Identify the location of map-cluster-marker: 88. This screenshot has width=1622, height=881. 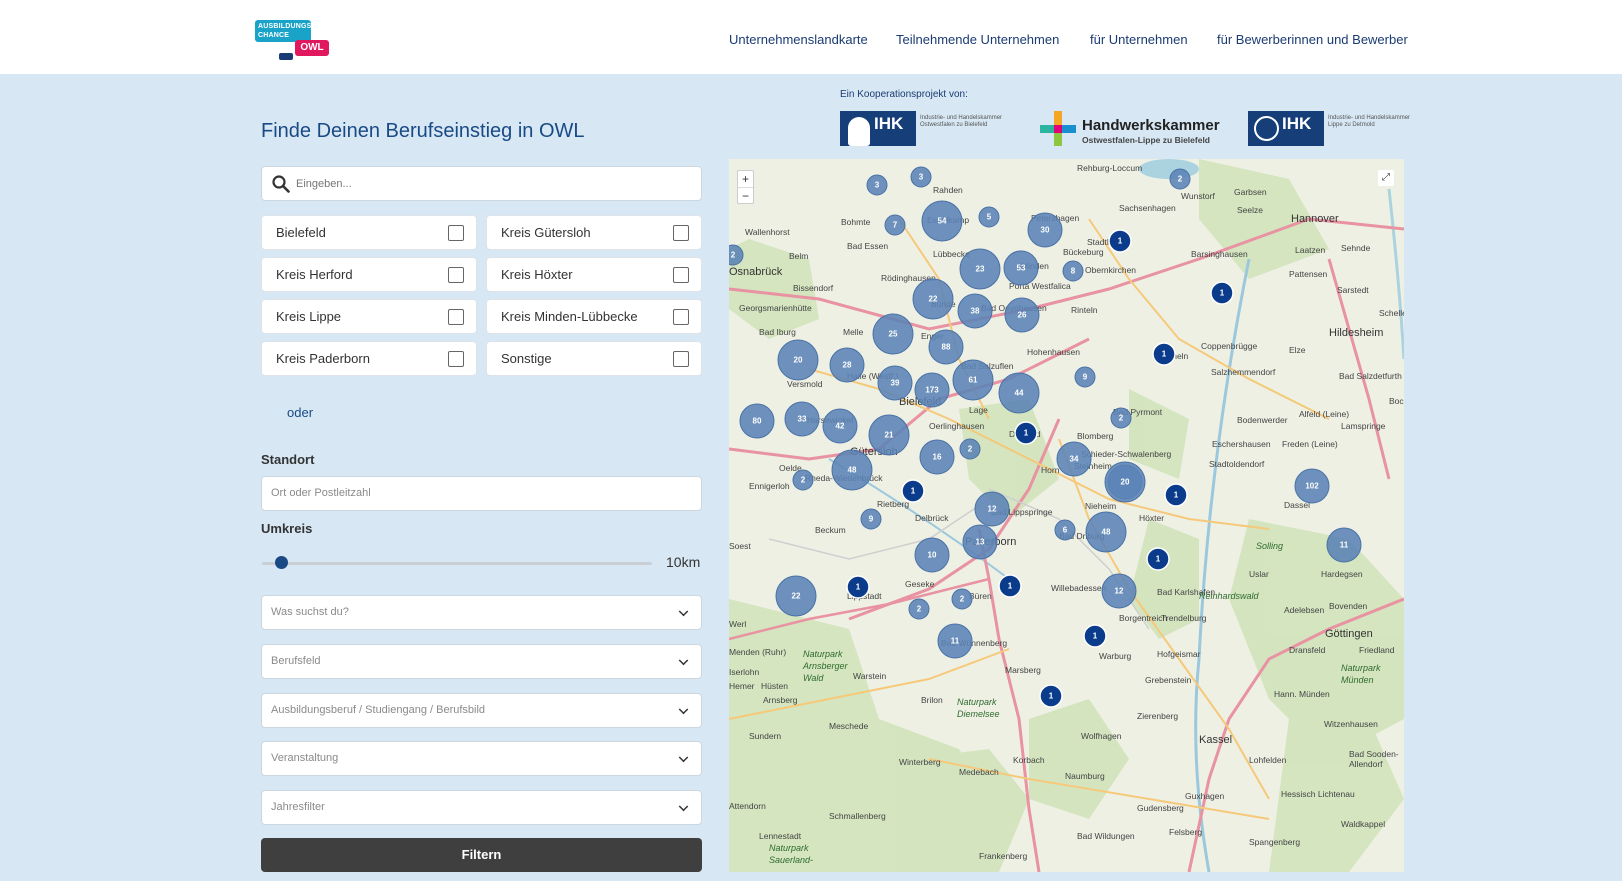
(946, 347).